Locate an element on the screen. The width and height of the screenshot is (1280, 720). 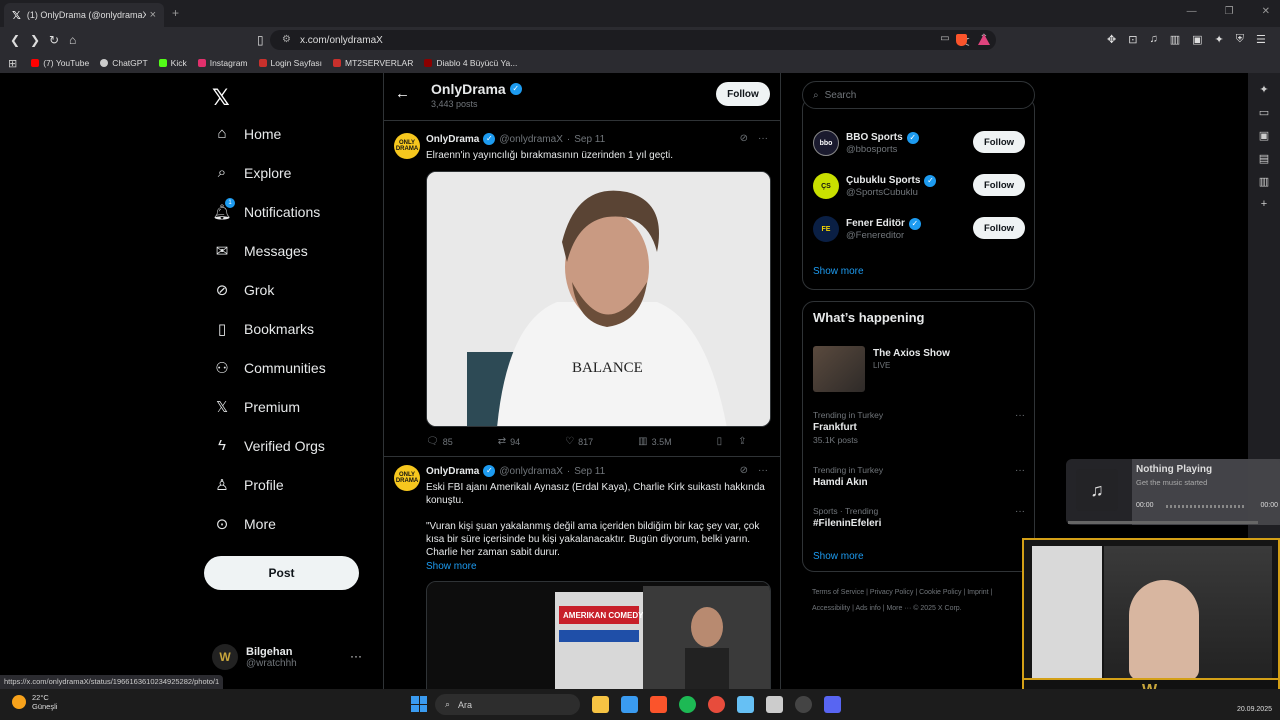
windows-start-icon is located at coordinates (419, 704).